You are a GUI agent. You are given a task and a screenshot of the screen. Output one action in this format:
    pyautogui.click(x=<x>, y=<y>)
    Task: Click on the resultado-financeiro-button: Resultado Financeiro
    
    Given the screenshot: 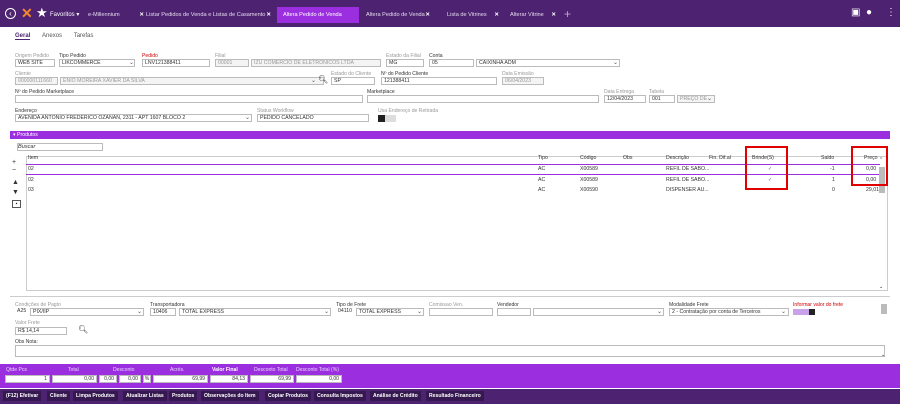 What is the action you would take?
    pyautogui.click(x=455, y=396)
    